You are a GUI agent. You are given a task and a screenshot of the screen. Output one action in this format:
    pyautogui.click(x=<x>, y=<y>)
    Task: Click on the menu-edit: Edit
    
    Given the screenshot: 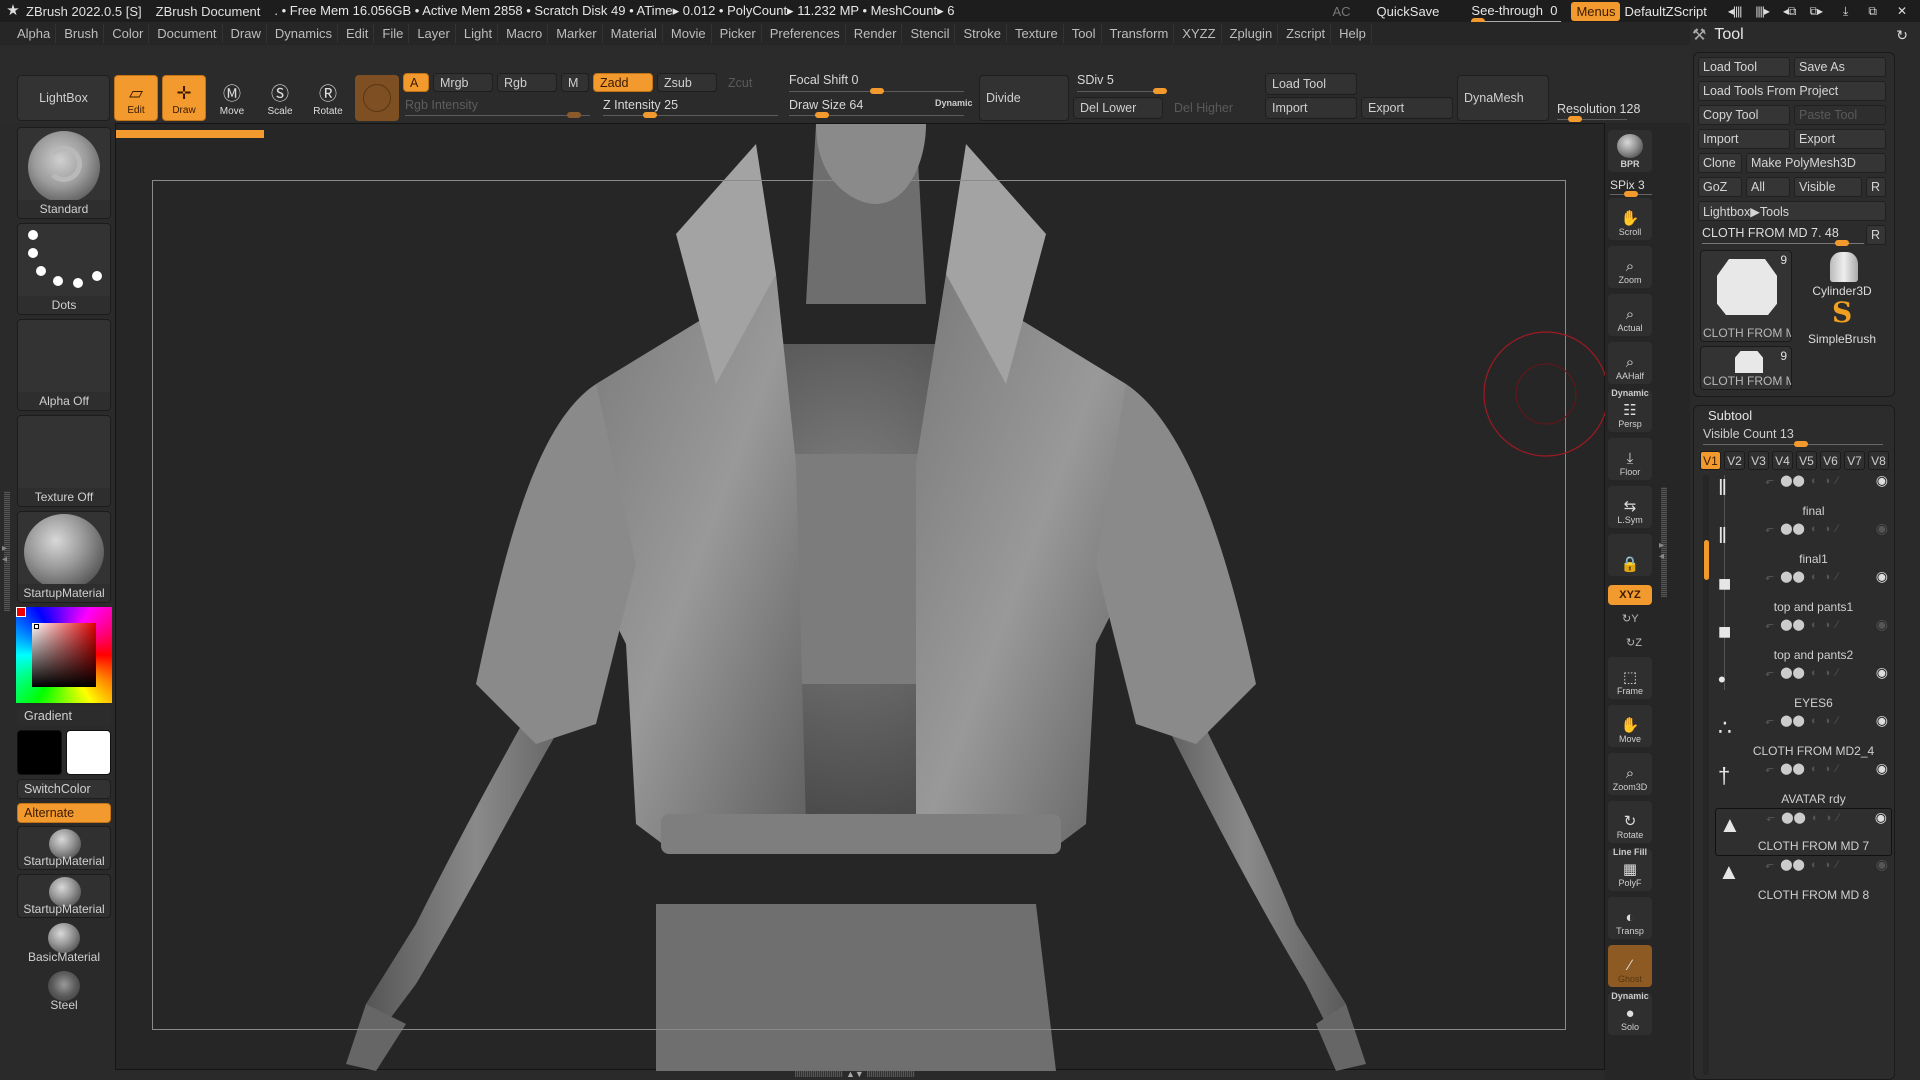 What is the action you would take?
    pyautogui.click(x=358, y=33)
    